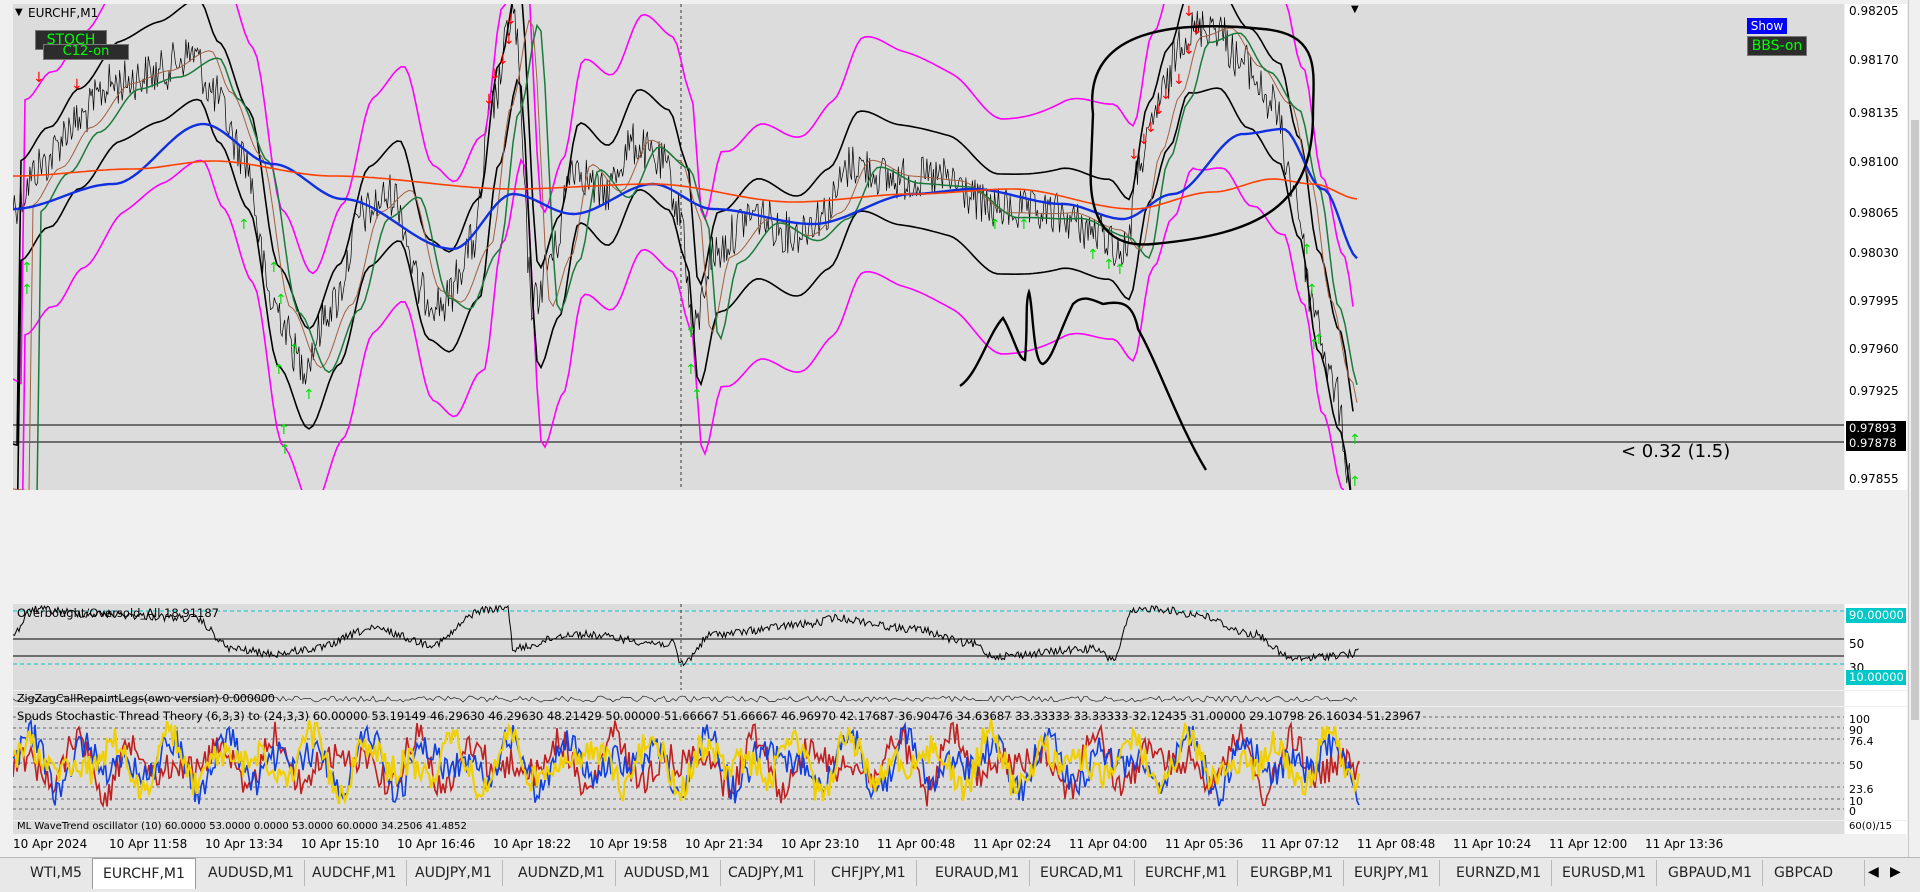 This screenshot has height=892, width=1920. Describe the element at coordinates (1492, 844) in the screenshot. I see `time-tick: 11 Apr 10:24` at that location.